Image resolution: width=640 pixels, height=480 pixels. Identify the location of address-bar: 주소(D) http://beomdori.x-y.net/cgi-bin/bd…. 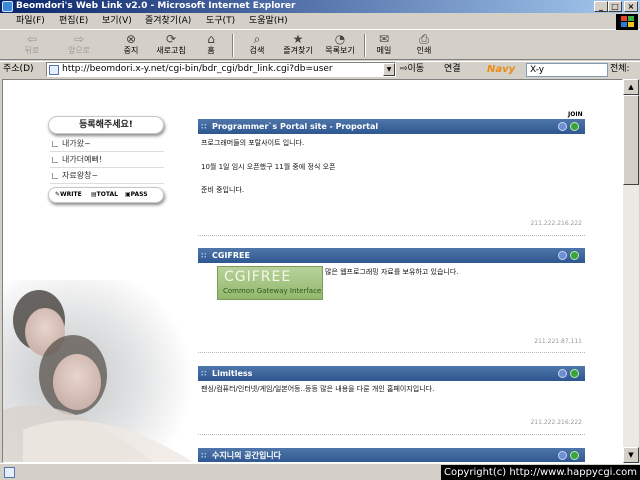
(320, 69).